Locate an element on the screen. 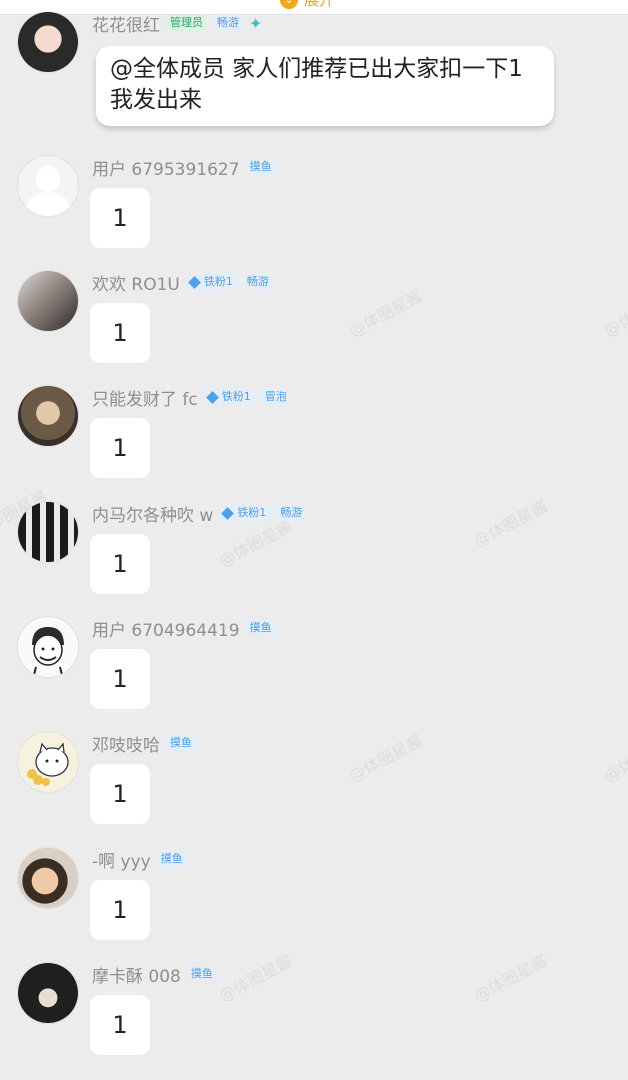  expand-button: ⌄ 展开 is located at coordinates (307, 4).